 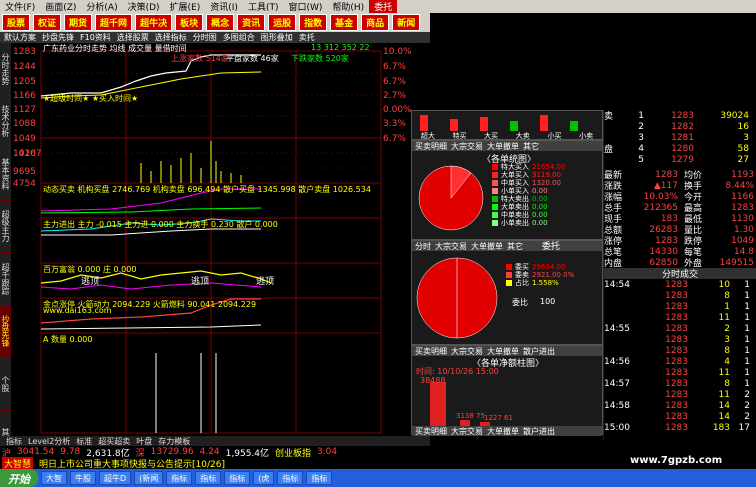 I want to click on toolbar-button: 运股, so click(x=282, y=22).